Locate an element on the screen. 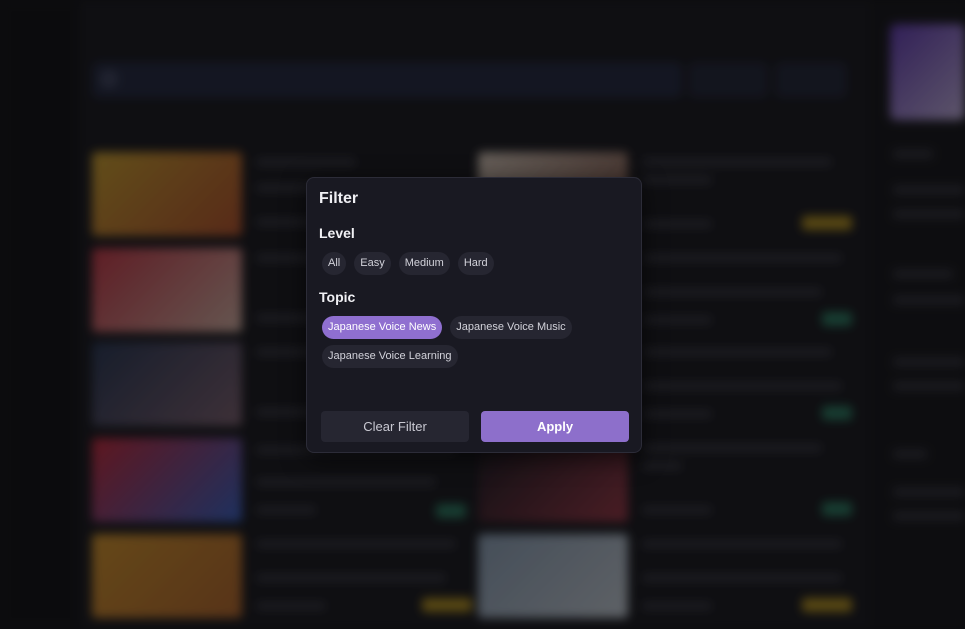 The image size is (965, 629). level-chip-hard: Hard is located at coordinates (475, 263).